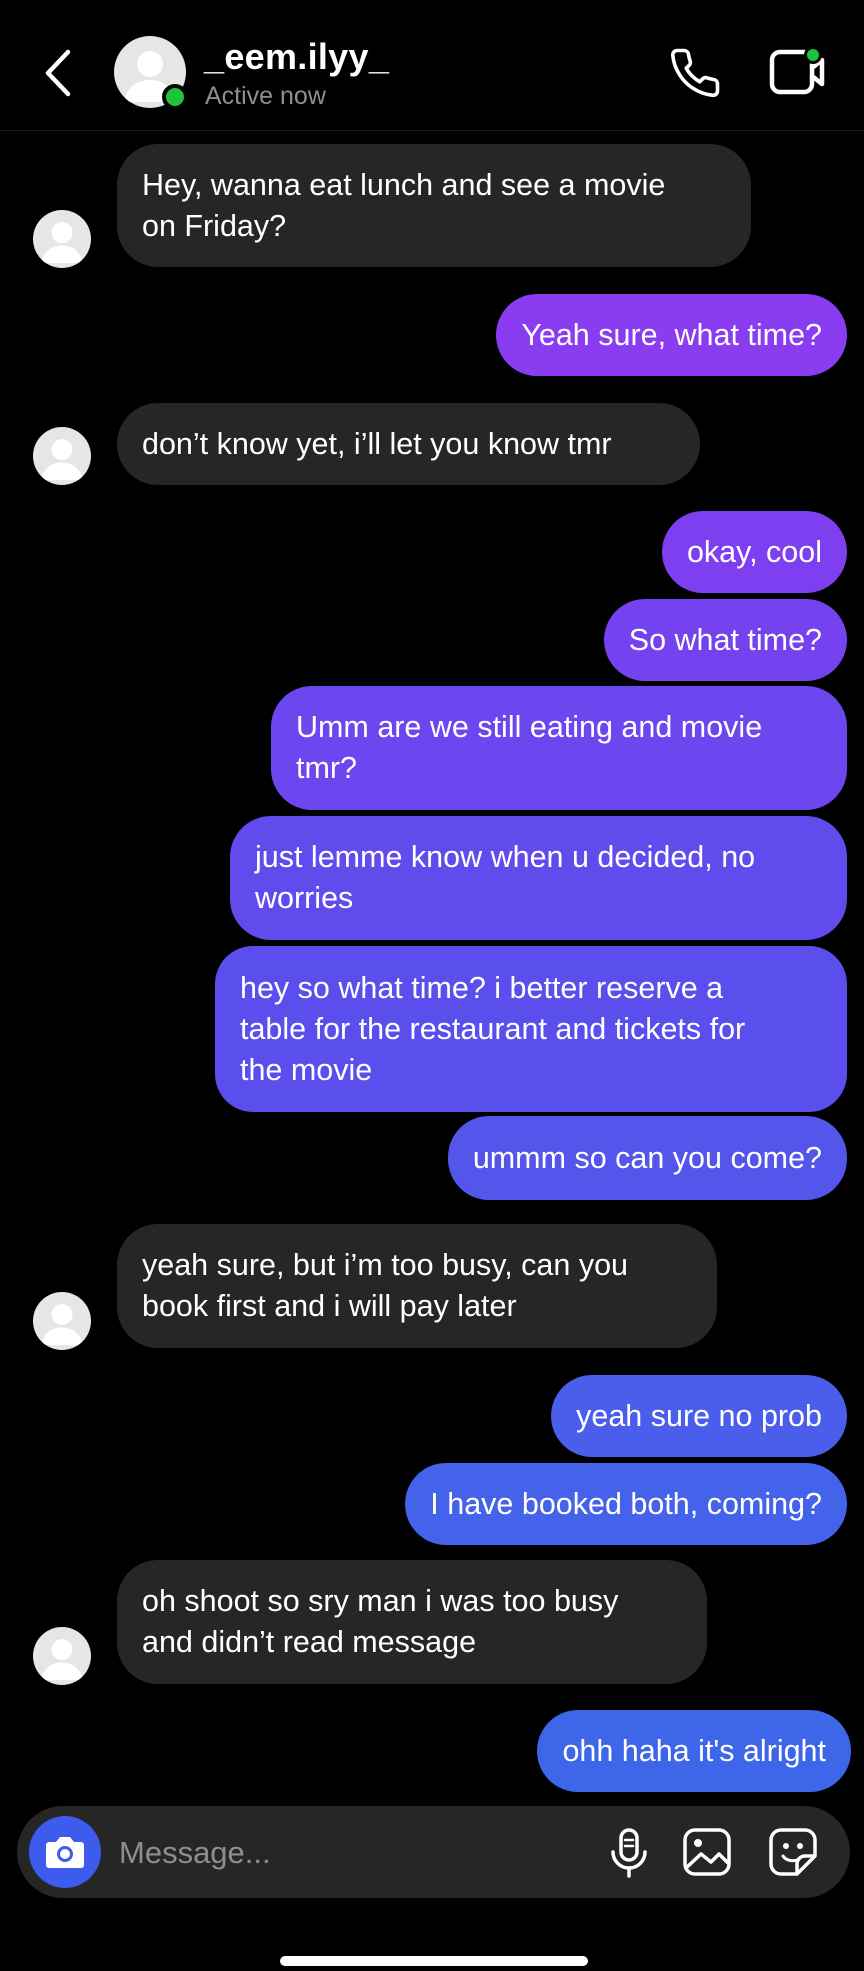  What do you see at coordinates (309, 1642) in the screenshot?
I see `message-text-line: and didn’t read message` at bounding box center [309, 1642].